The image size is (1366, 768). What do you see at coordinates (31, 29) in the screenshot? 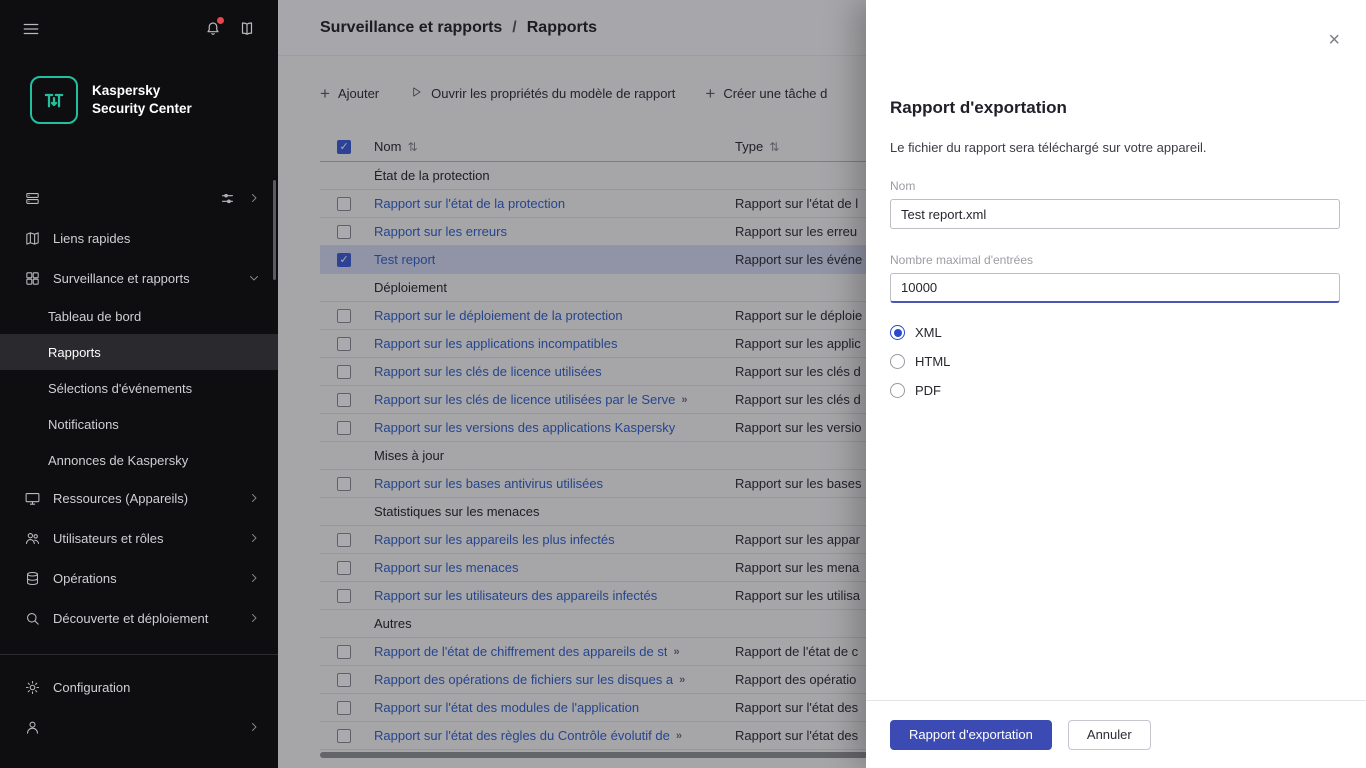
I see `menu-icon` at bounding box center [31, 29].